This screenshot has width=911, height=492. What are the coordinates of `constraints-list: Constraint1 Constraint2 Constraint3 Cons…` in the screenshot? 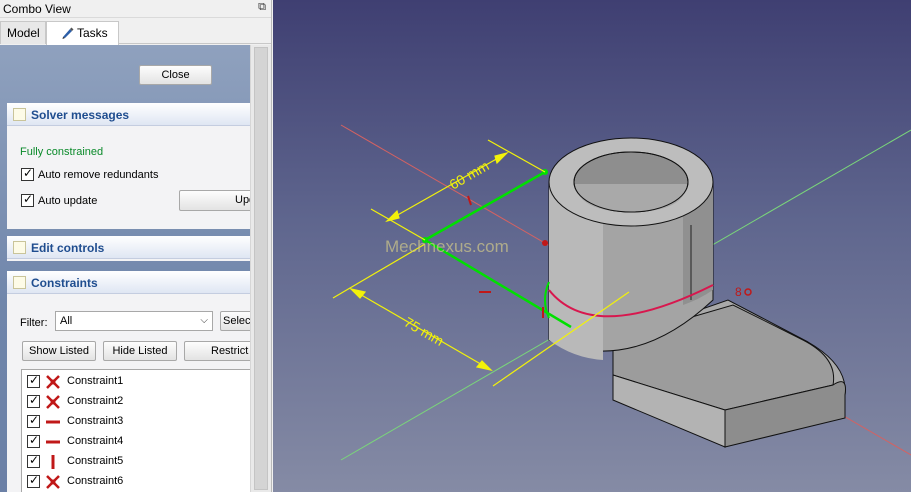 It's located at (135, 430).